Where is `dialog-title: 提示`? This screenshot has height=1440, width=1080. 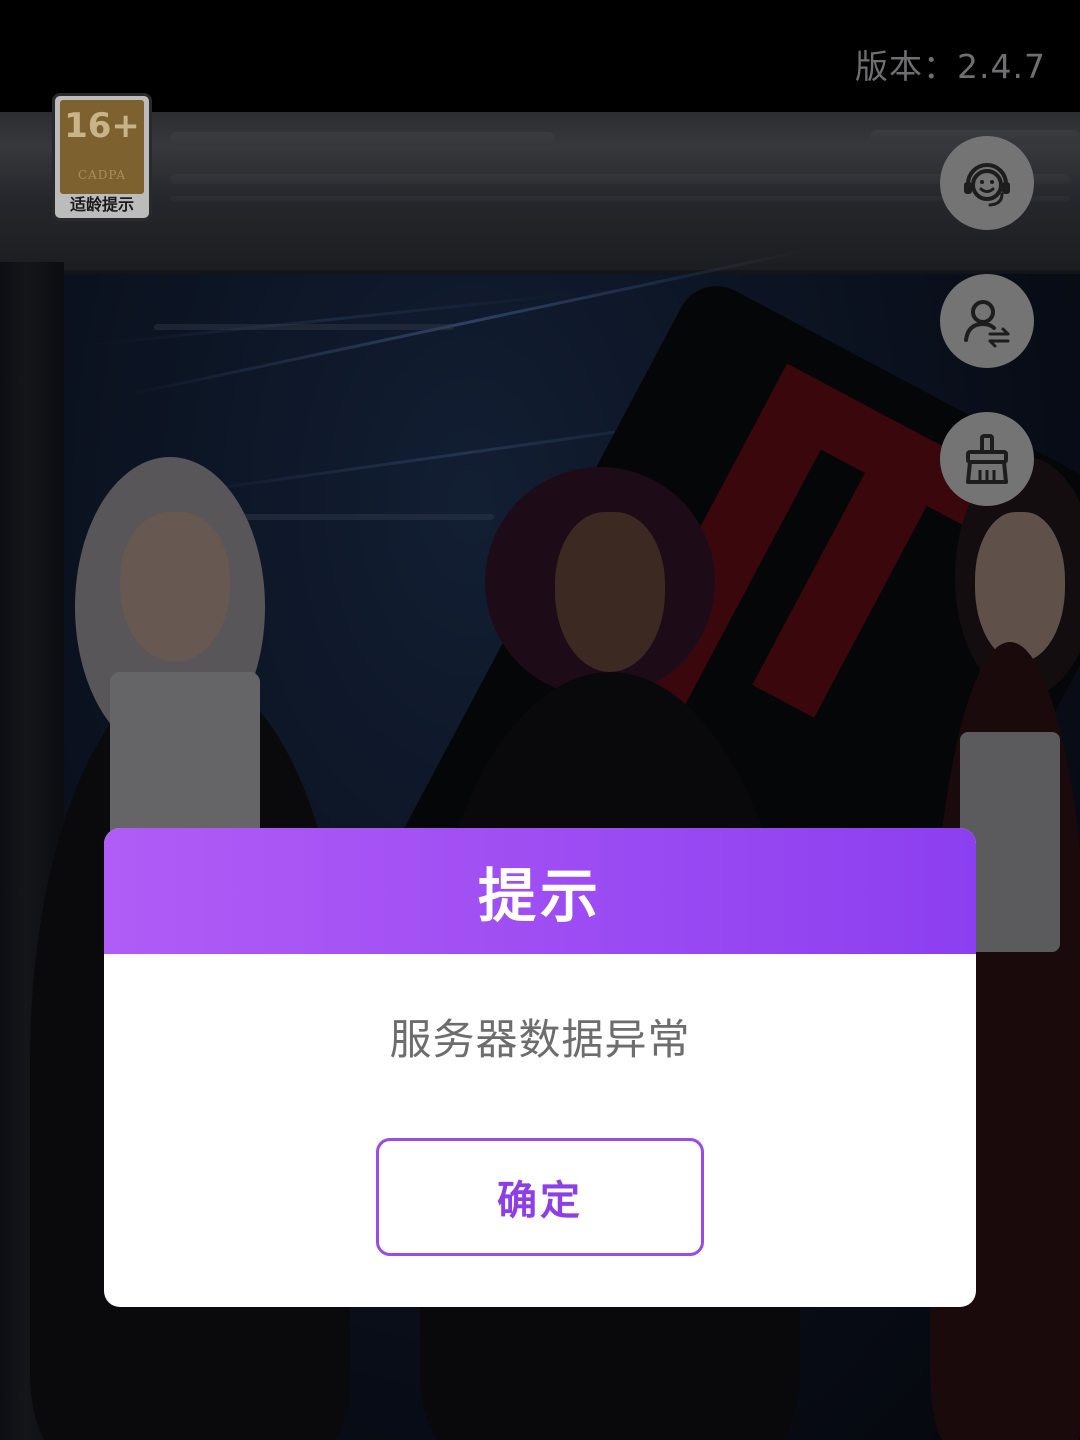 dialog-title: 提示 is located at coordinates (539, 896).